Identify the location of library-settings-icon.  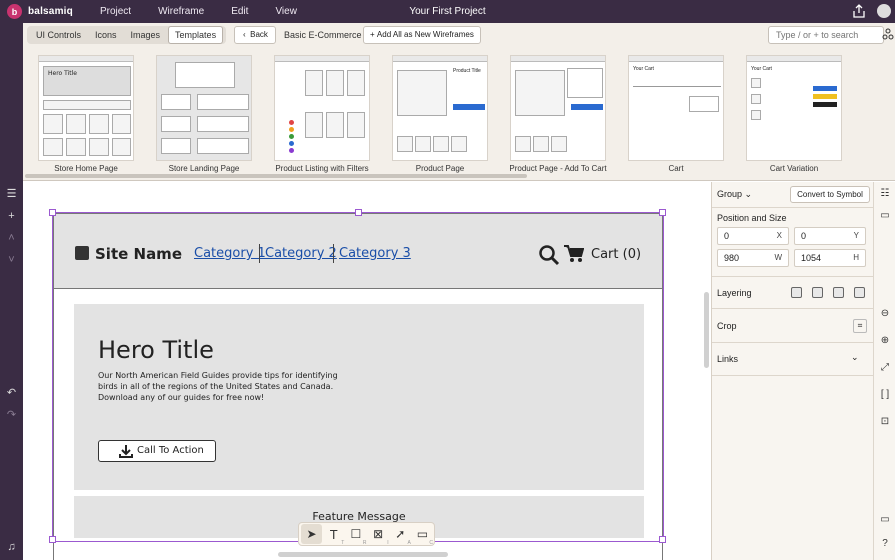
(888, 34).